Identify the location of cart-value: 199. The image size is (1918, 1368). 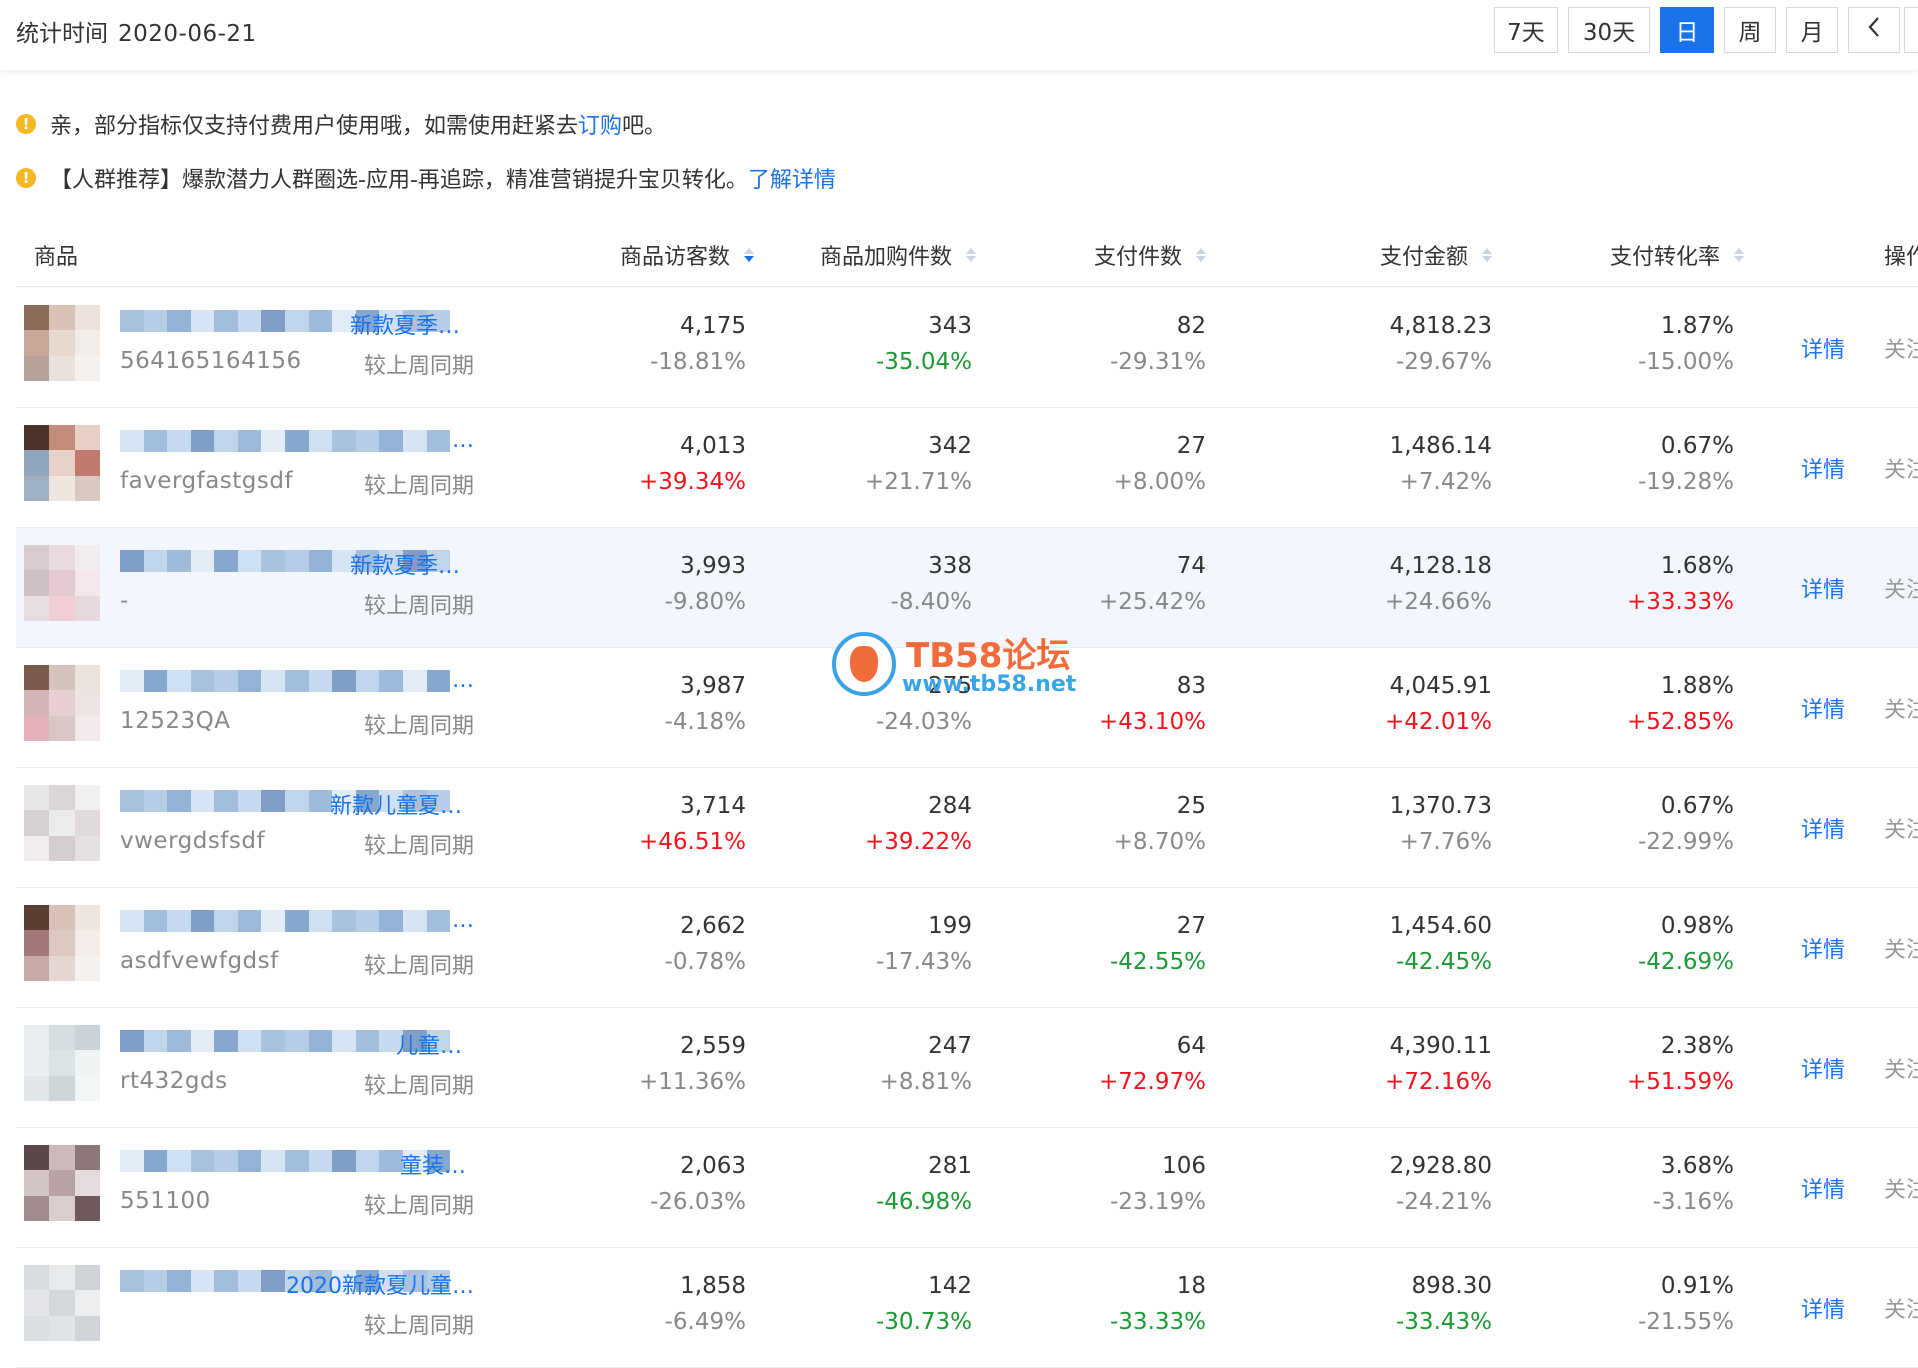
(950, 926).